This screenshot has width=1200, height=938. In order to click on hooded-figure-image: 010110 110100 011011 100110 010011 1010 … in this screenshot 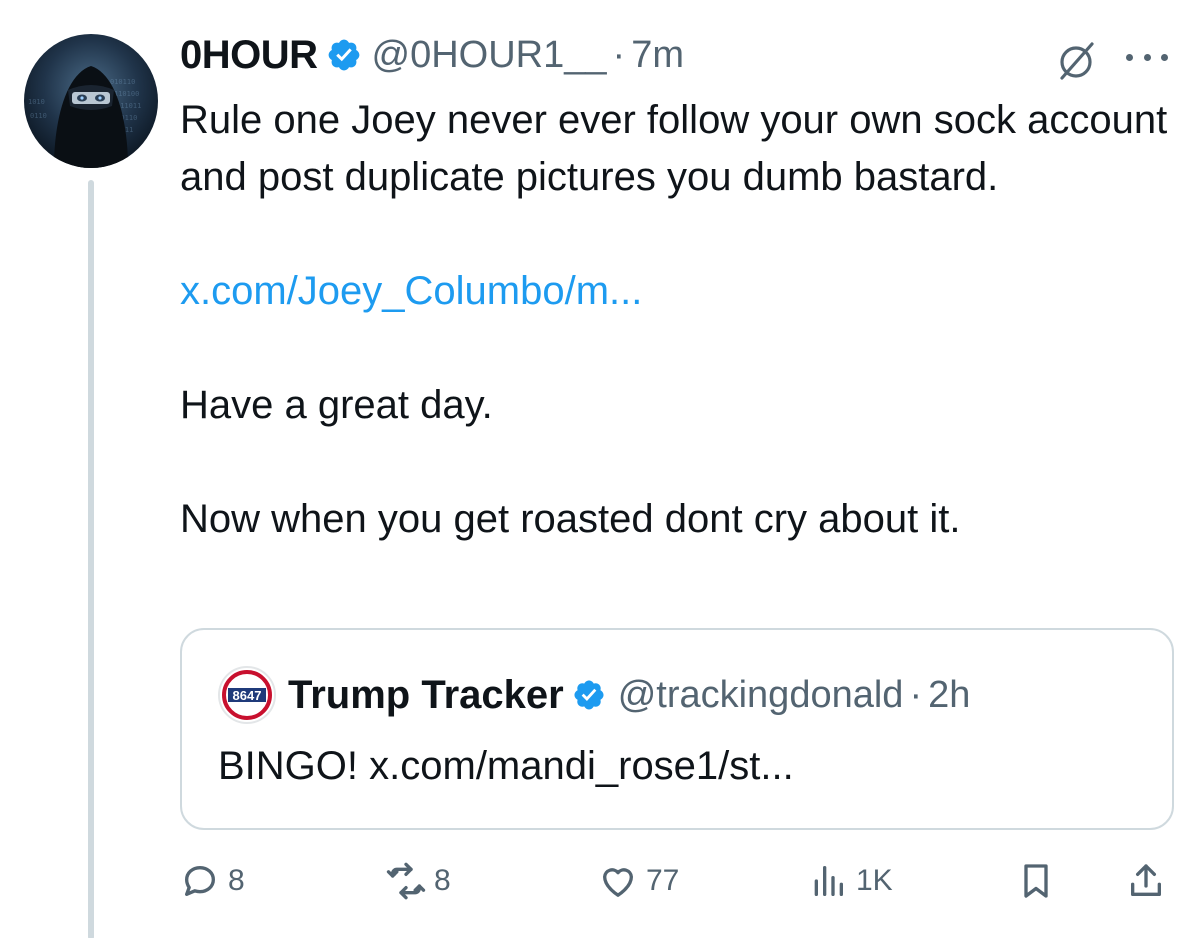, I will do `click(84, 117)`.